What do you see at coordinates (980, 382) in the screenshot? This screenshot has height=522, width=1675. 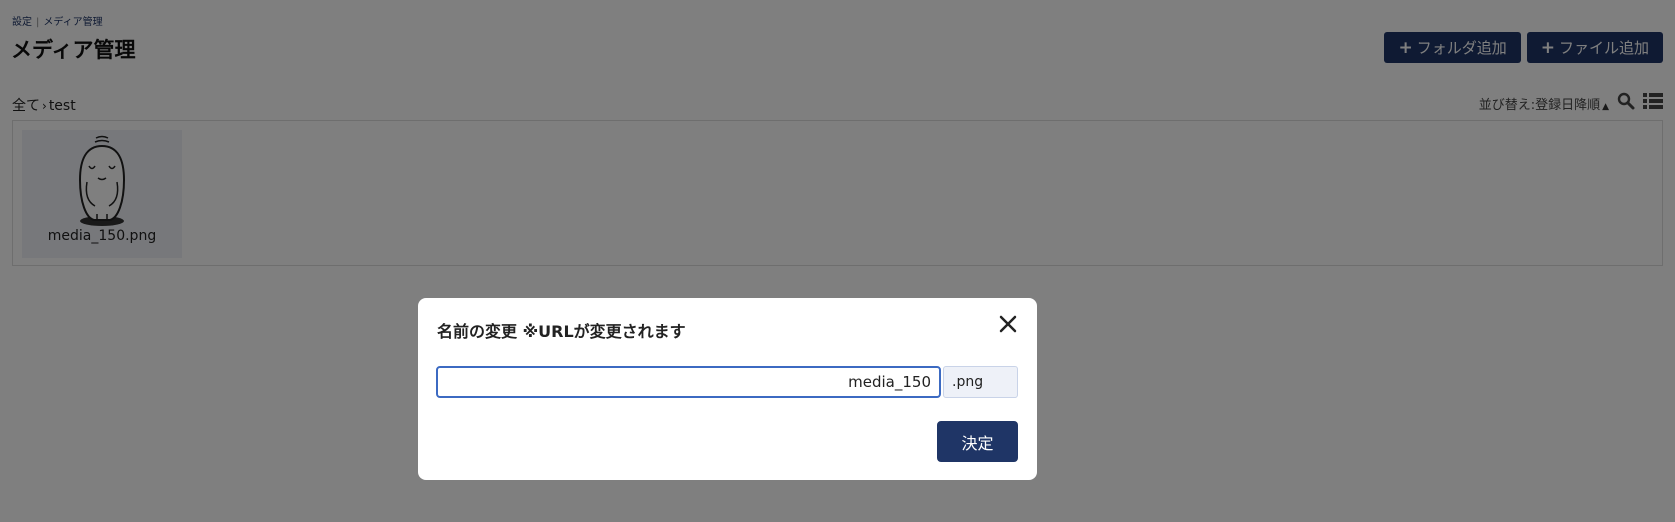 I see `file-extension: .png` at bounding box center [980, 382].